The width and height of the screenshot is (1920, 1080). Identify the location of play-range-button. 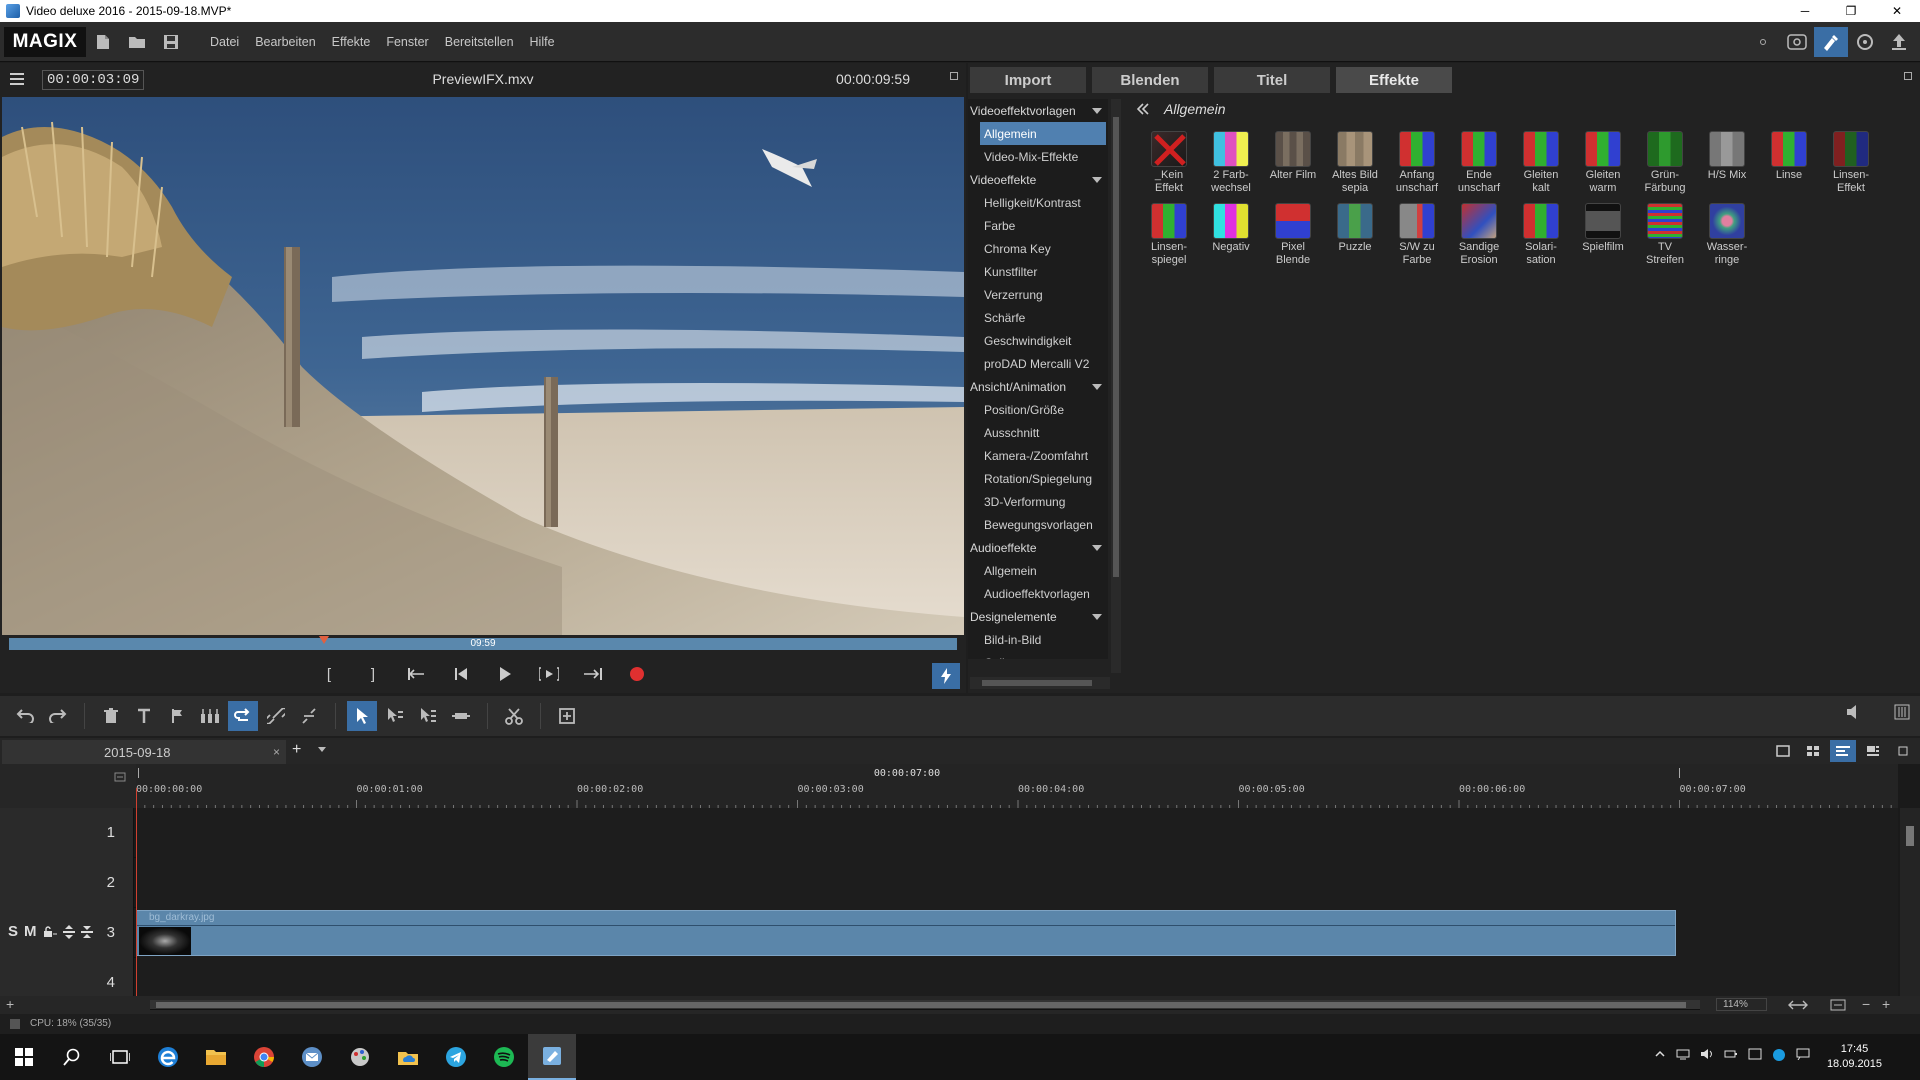
(549, 674).